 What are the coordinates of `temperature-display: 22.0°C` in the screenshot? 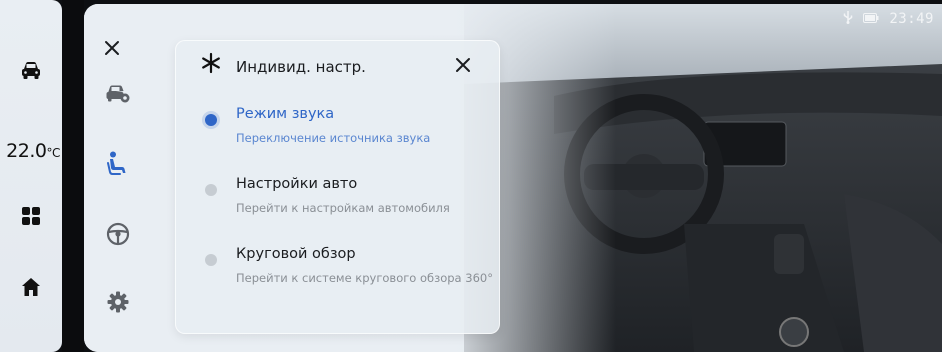 It's located at (33, 151).